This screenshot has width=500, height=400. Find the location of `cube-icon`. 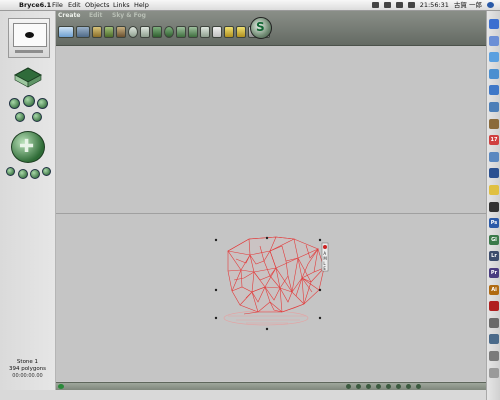

cube-icon is located at coordinates (157, 32).